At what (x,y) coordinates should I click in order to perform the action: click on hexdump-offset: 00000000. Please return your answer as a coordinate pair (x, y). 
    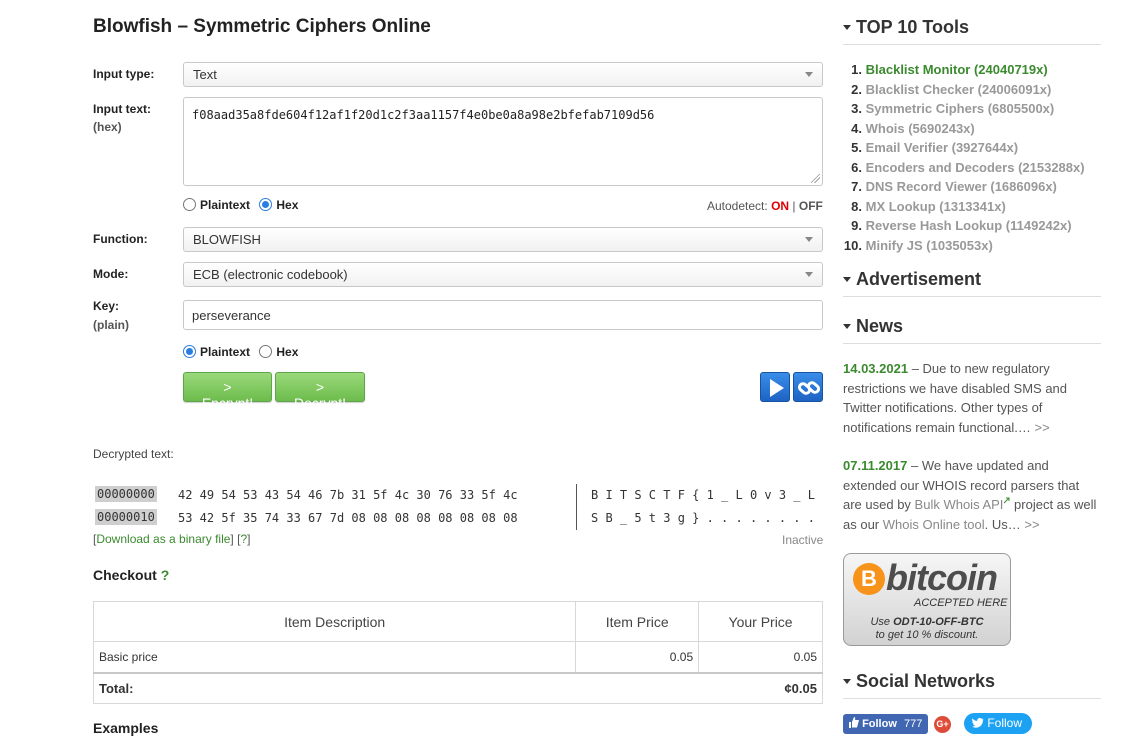
    Looking at the image, I should click on (126, 494).